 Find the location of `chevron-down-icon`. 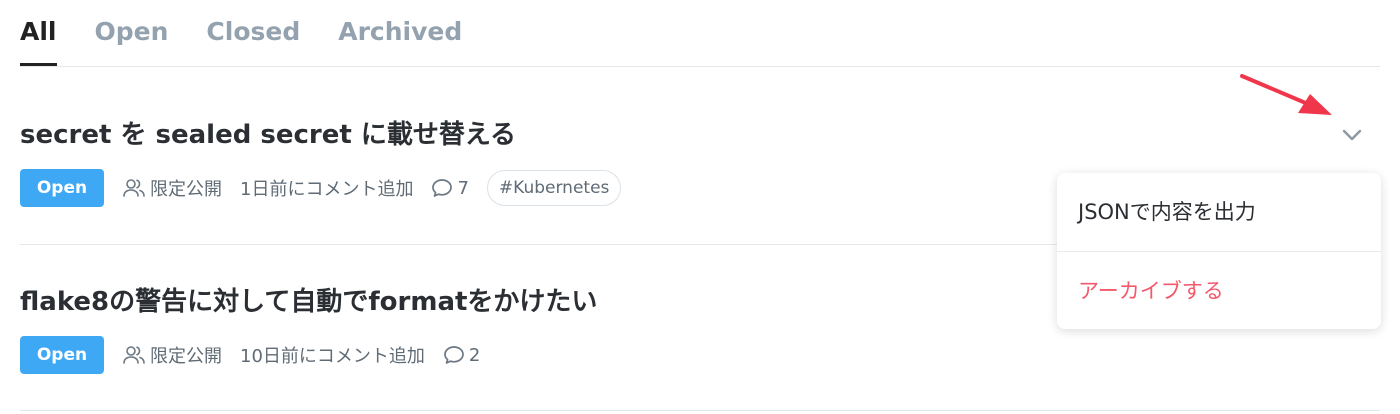

chevron-down-icon is located at coordinates (1352, 135).